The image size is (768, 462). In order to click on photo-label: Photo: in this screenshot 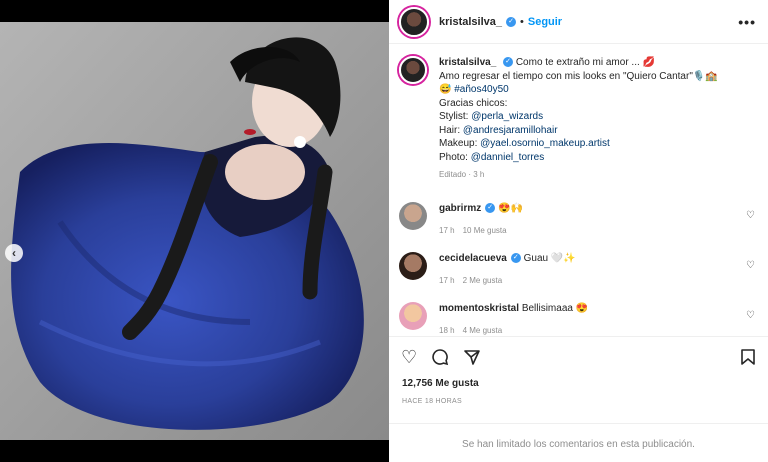, I will do `click(455, 157)`.